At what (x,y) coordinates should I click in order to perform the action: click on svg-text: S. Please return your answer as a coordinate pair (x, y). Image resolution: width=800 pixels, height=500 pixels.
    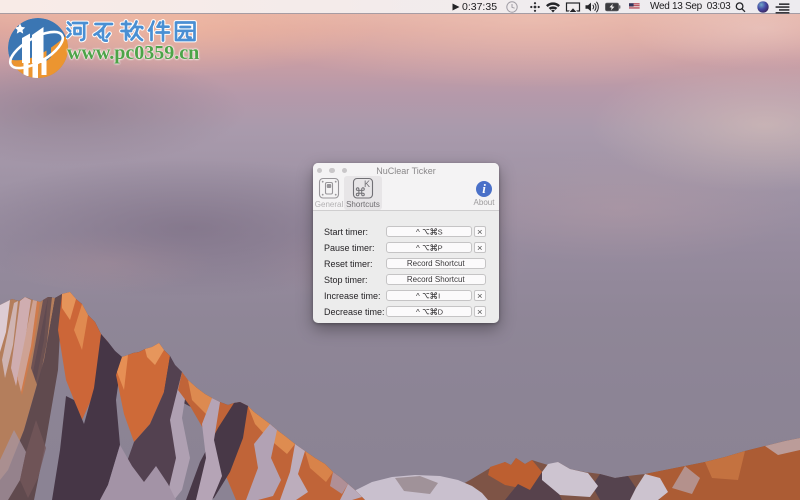
    Looking at the image, I should click on (440, 232).